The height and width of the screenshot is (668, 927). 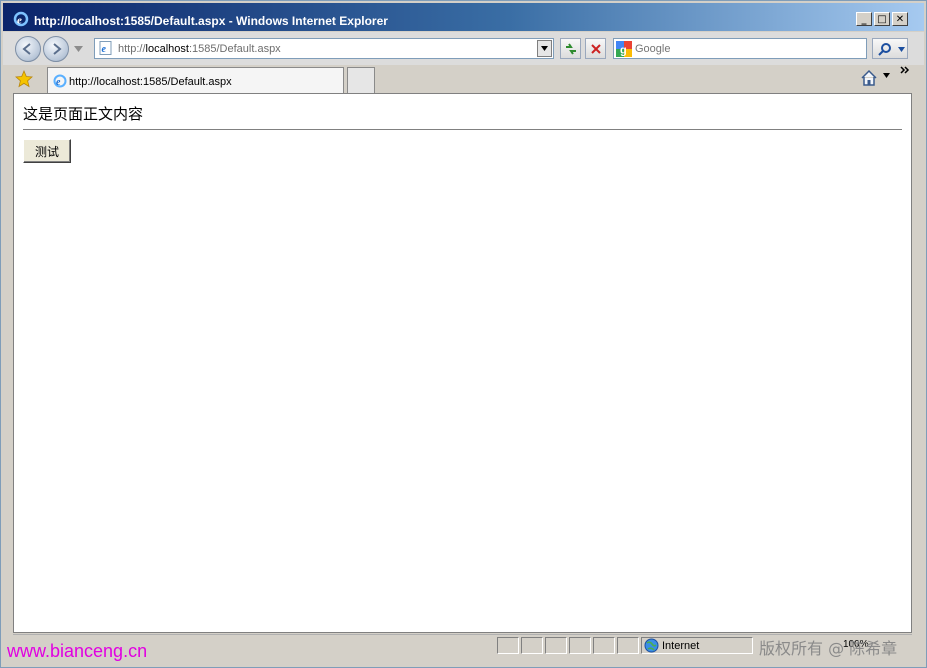 I want to click on test-button: 测试, so click(x=47, y=151).